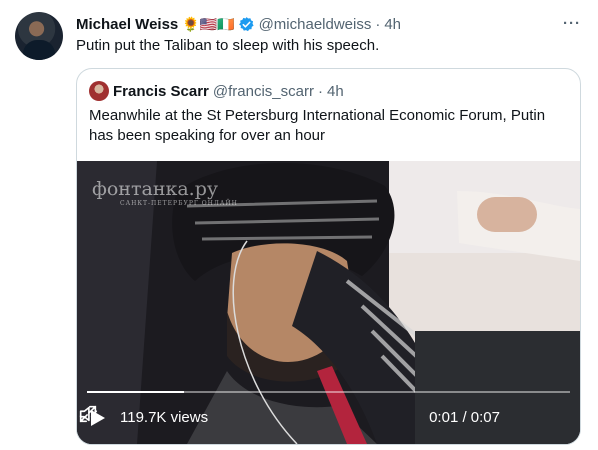 The image size is (598, 450). Describe the element at coordinates (507, 214) in the screenshot. I see `hand` at that location.